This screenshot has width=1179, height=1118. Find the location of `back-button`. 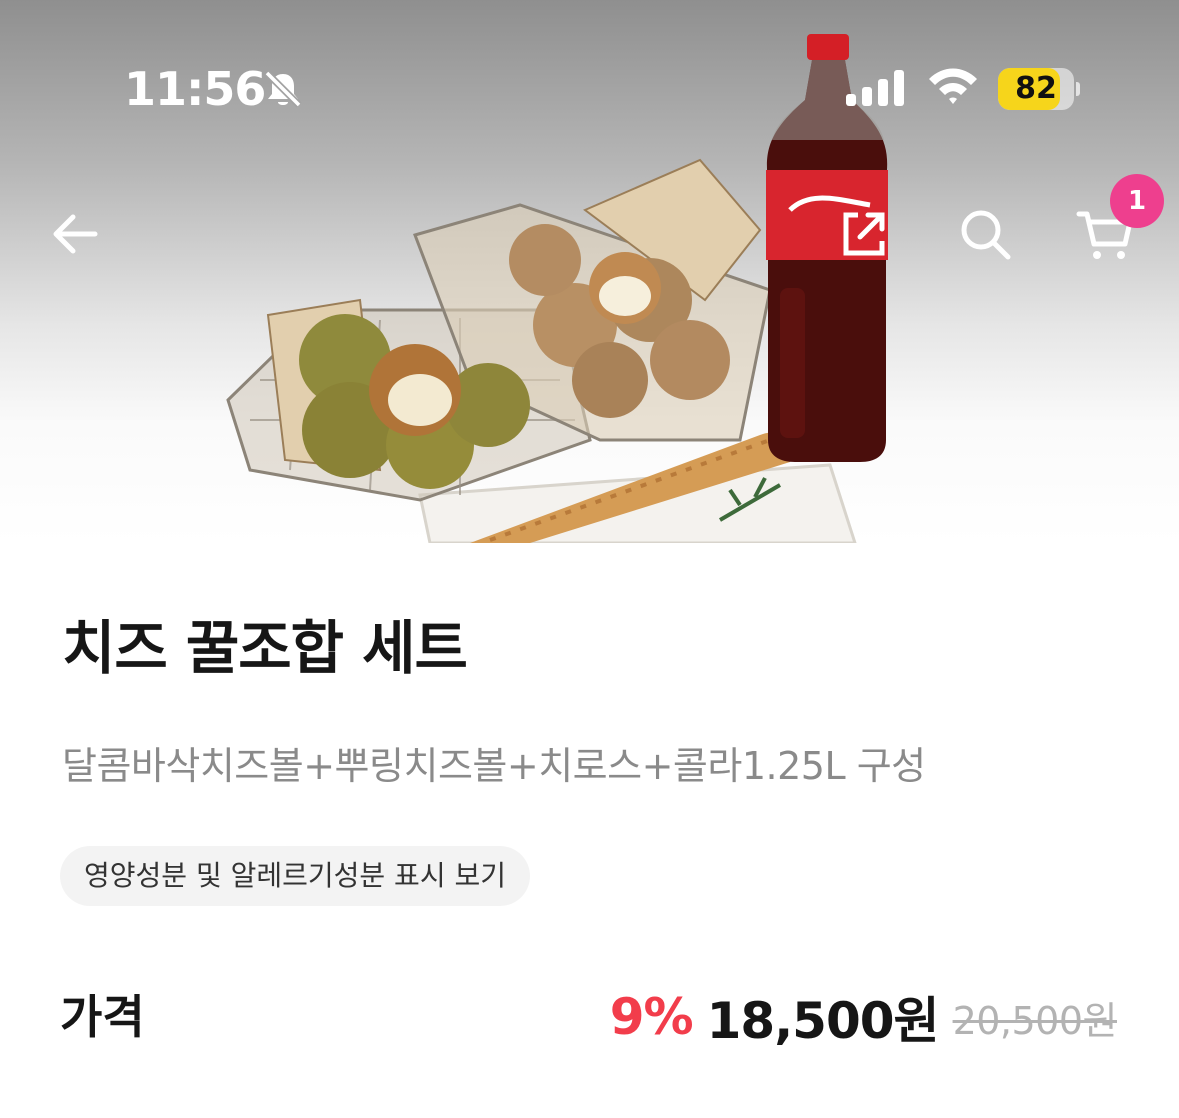

back-button is located at coordinates (75, 234).